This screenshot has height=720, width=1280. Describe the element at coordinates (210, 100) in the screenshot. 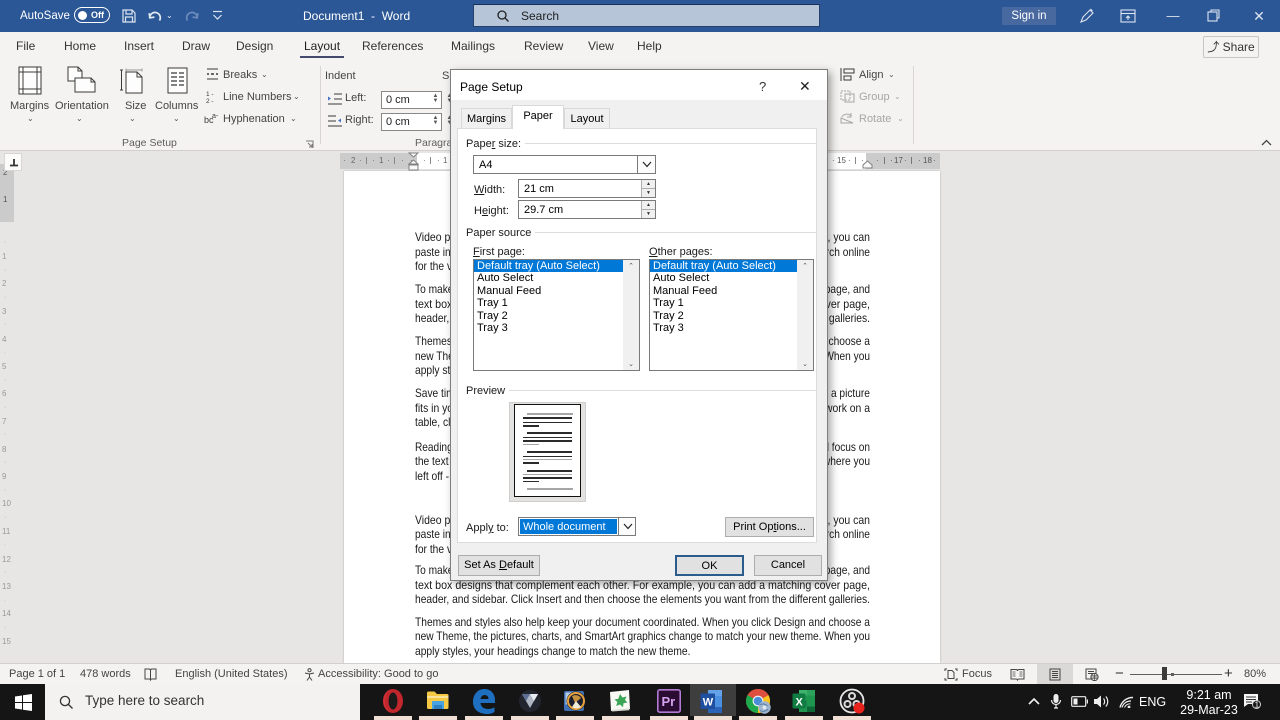

I see `svg-text: 2 -` at that location.